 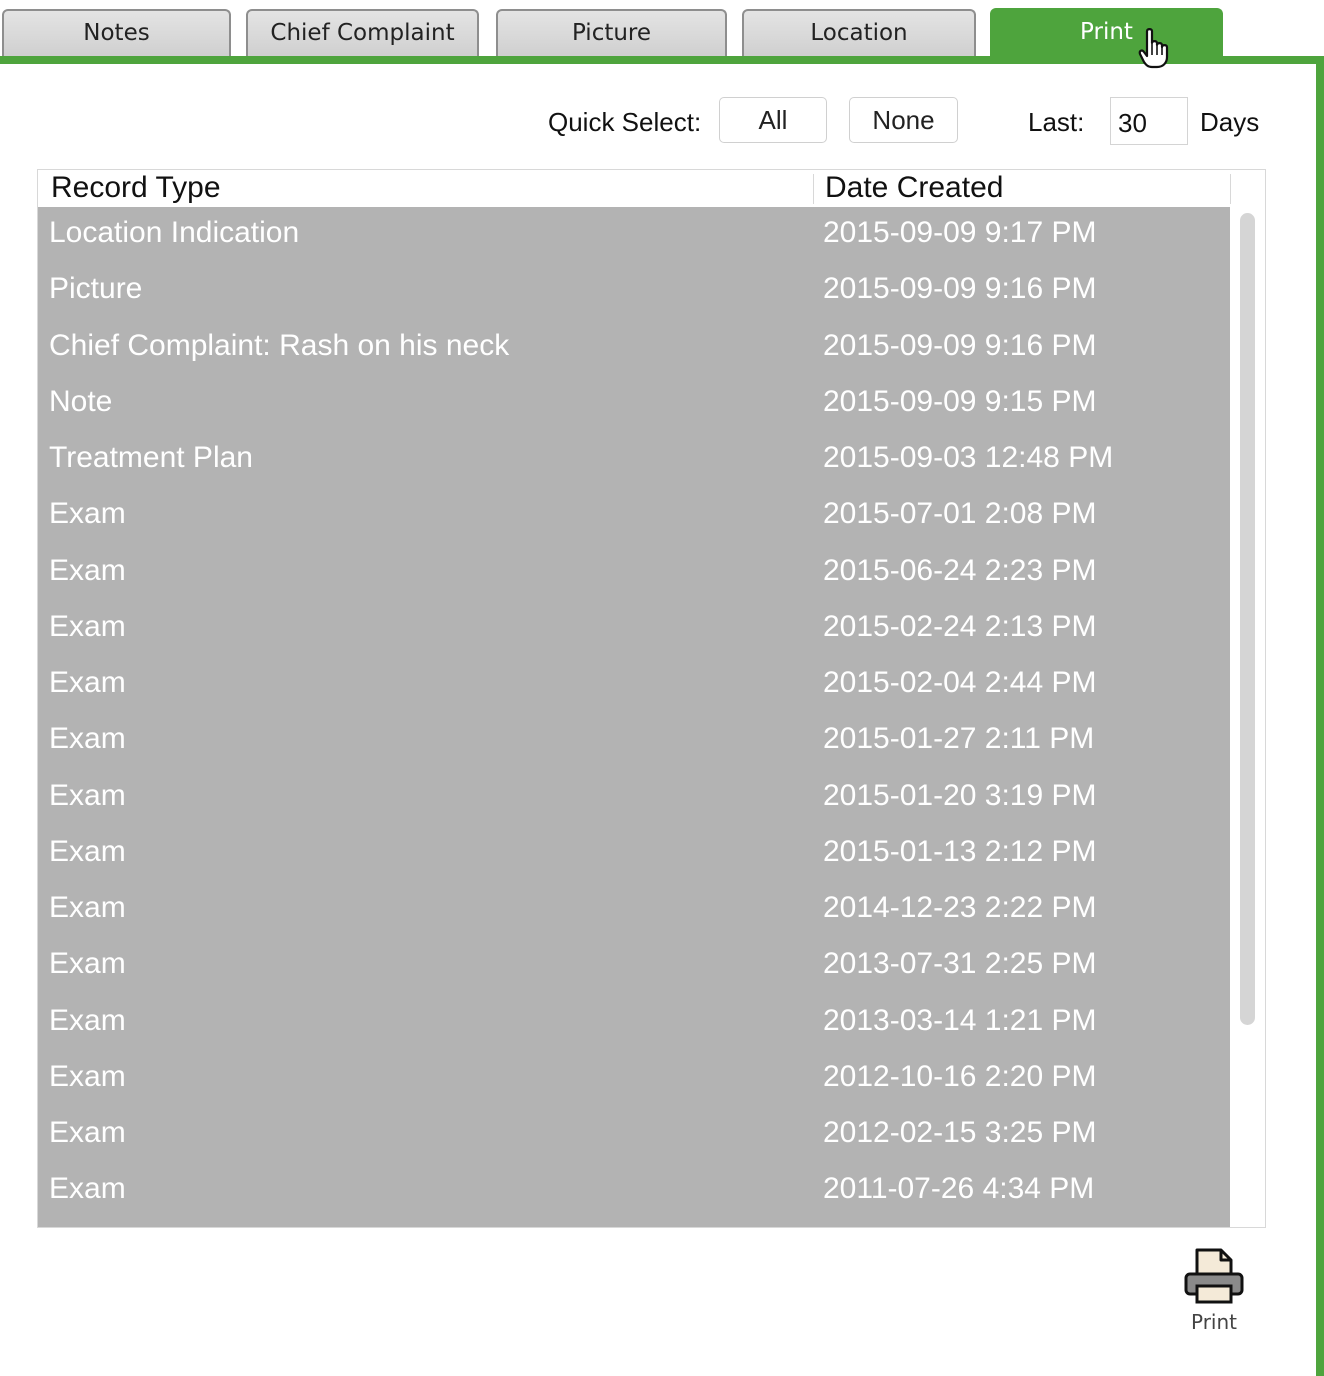 I want to click on record-type-cell: Treatment Plan, so click(x=151, y=457).